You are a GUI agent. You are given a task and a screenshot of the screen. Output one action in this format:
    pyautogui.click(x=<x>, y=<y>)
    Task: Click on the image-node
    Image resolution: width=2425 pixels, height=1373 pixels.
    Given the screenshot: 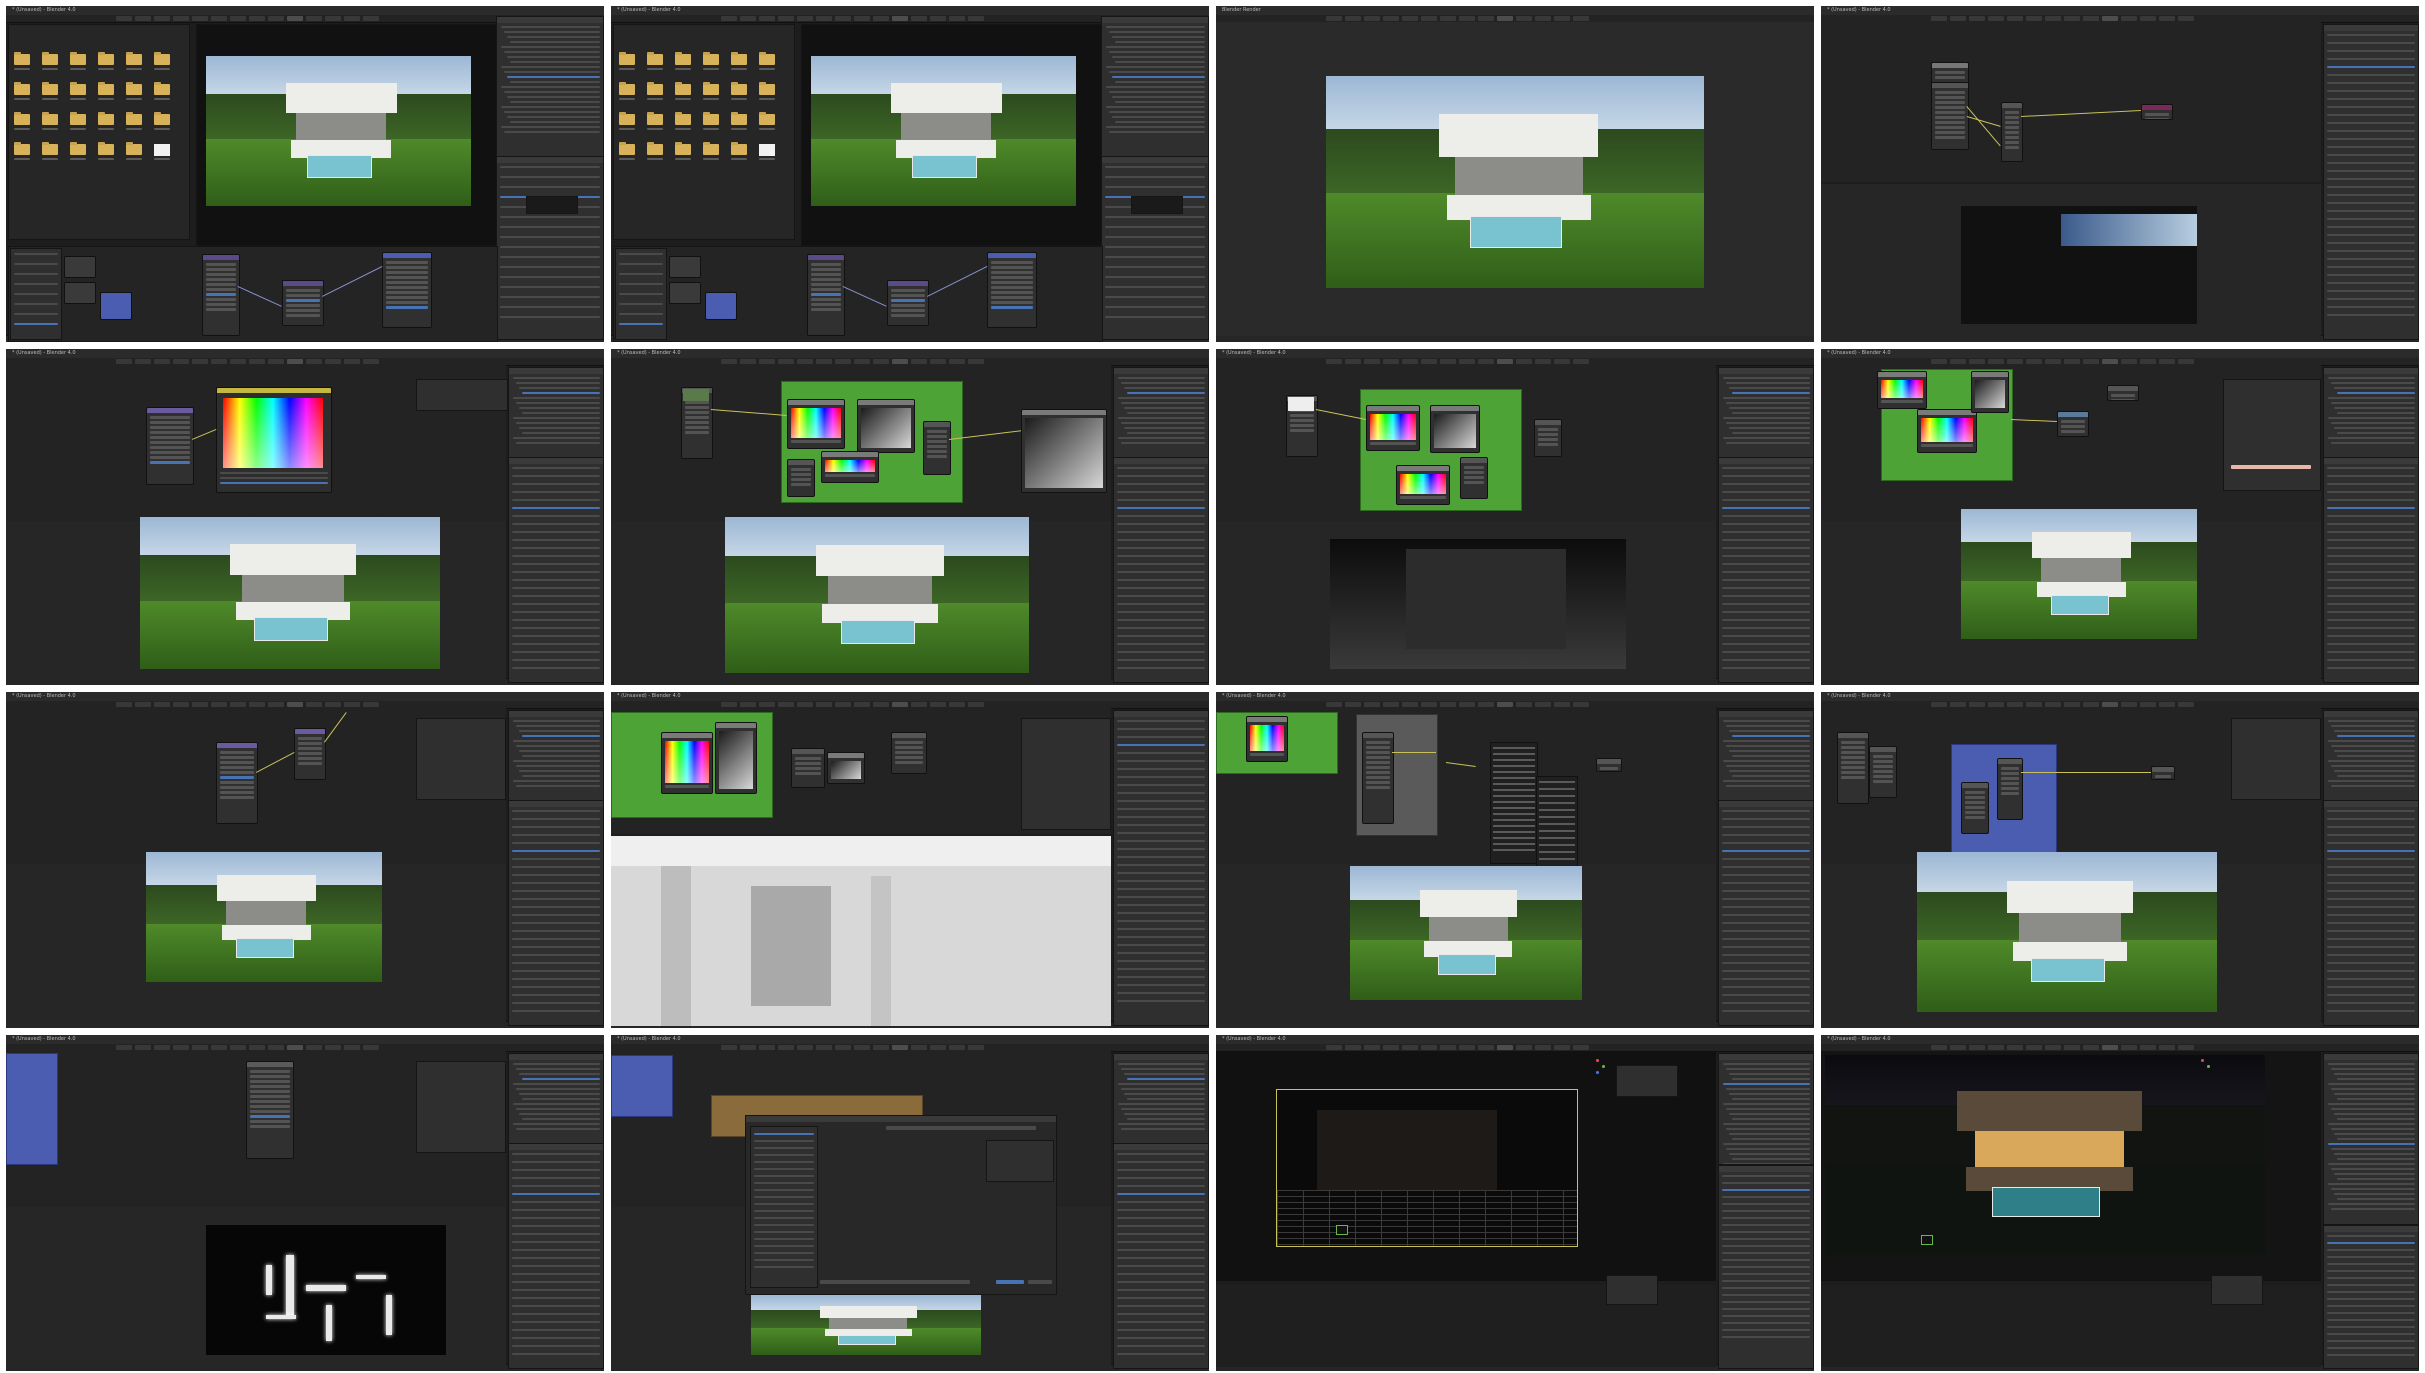 What is the action you would take?
    pyautogui.click(x=685, y=267)
    